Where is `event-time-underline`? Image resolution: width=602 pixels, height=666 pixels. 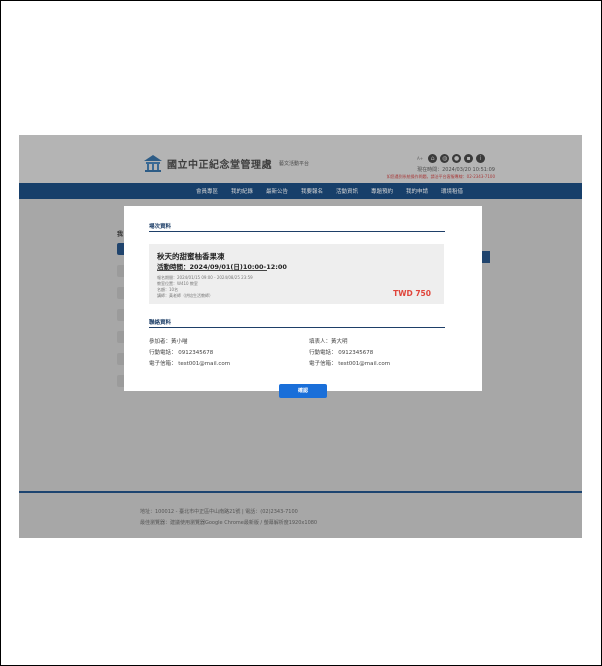
event-time-underline is located at coordinates (212, 270).